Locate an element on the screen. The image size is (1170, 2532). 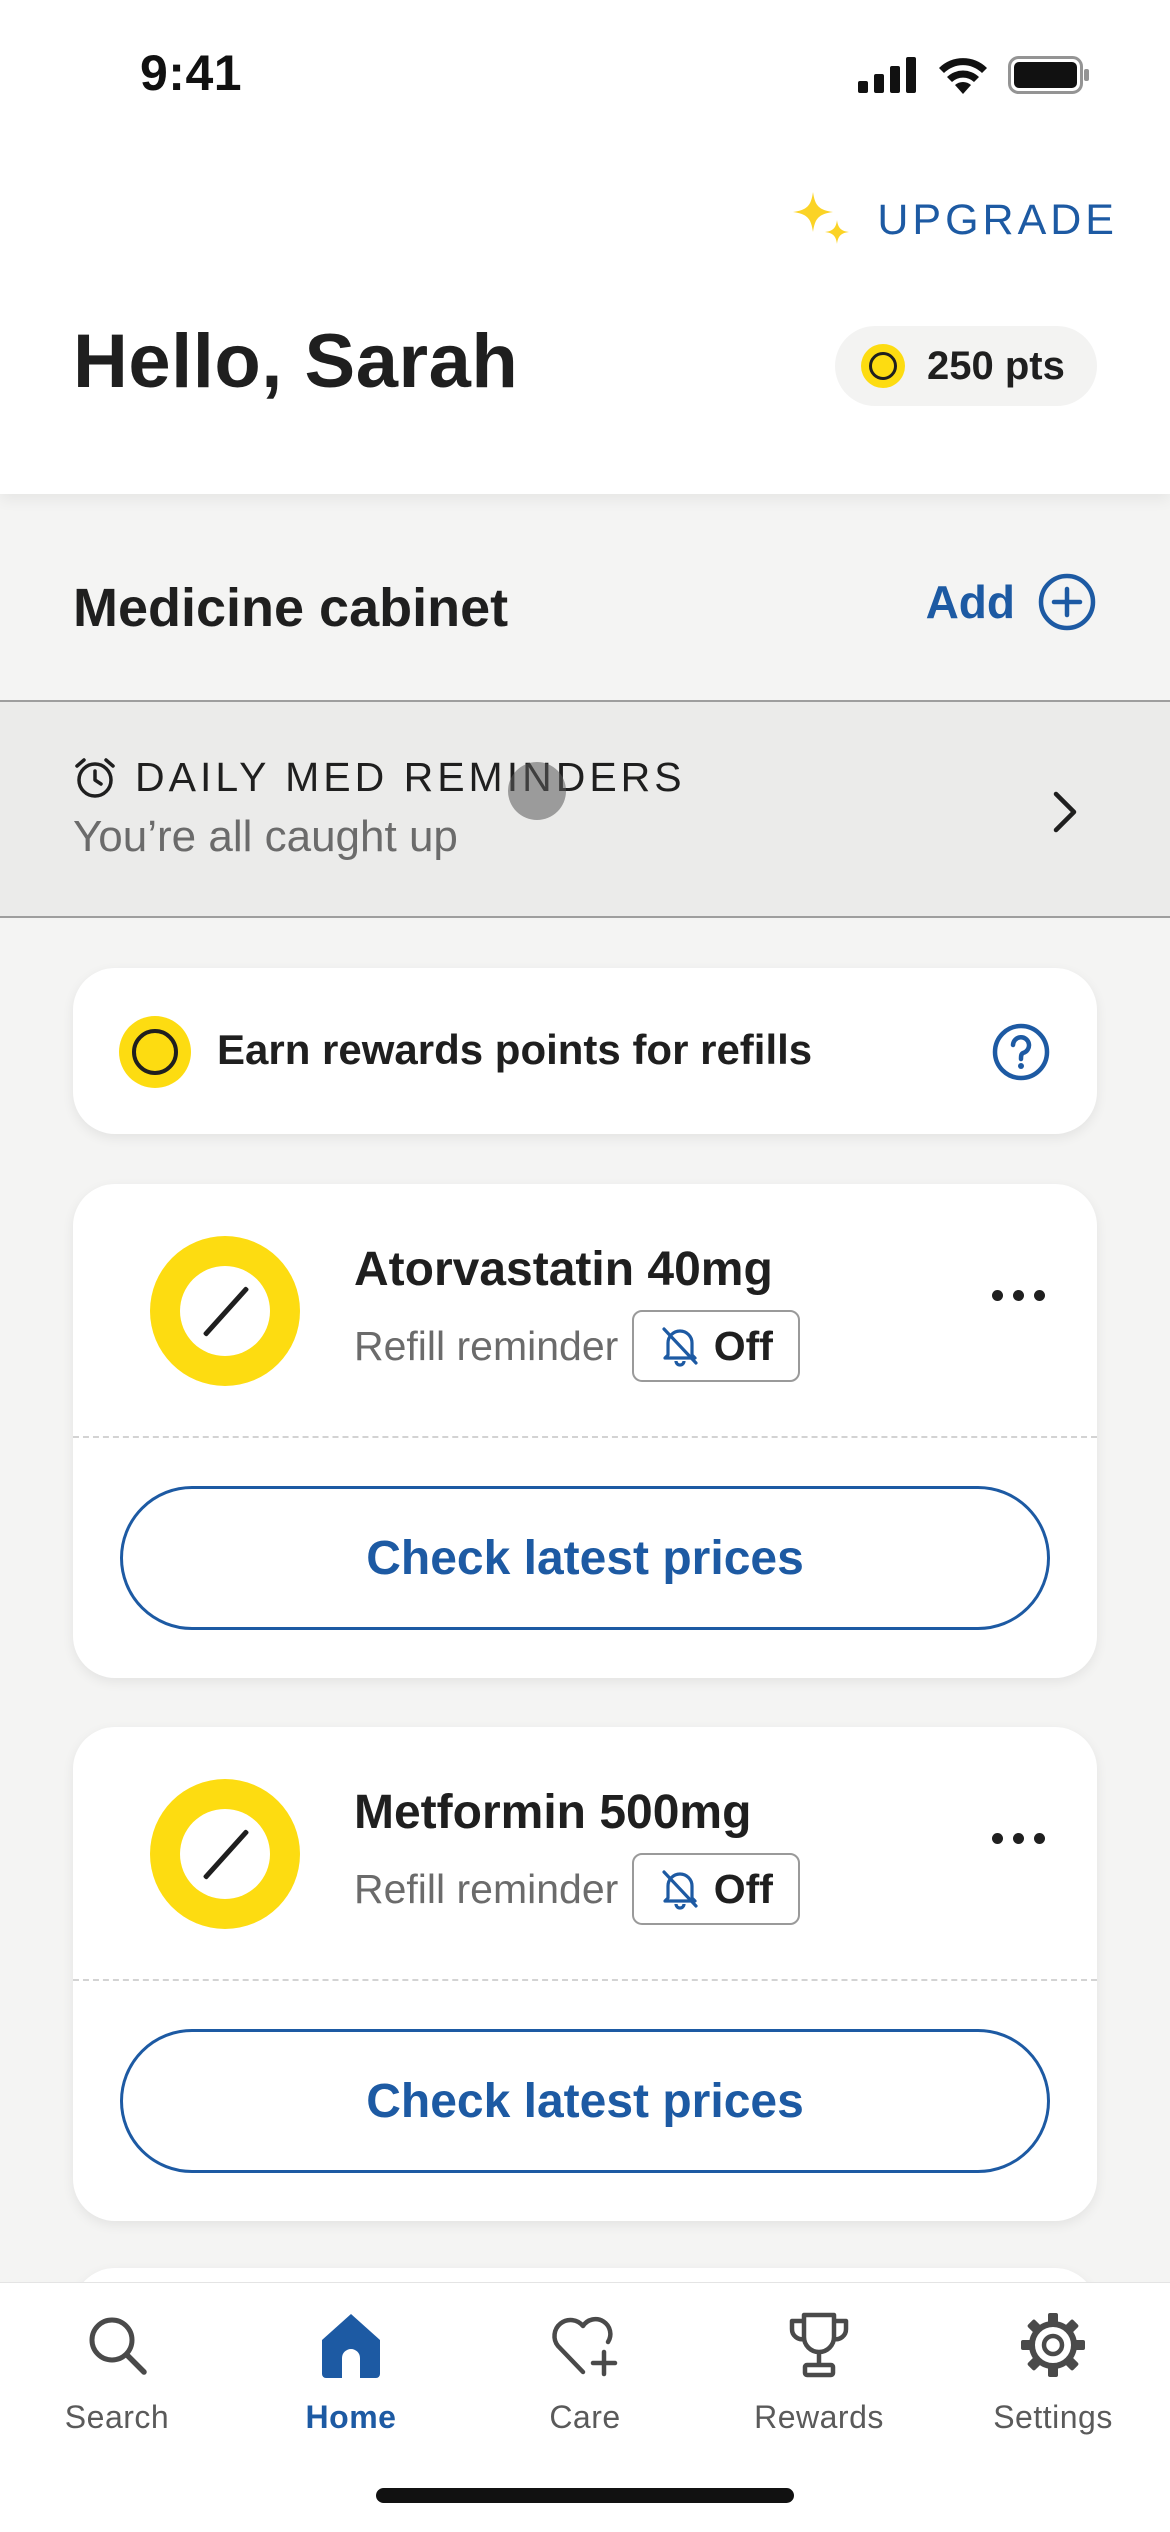
upgrade-button: UPGRADE is located at coordinates (953, 220).